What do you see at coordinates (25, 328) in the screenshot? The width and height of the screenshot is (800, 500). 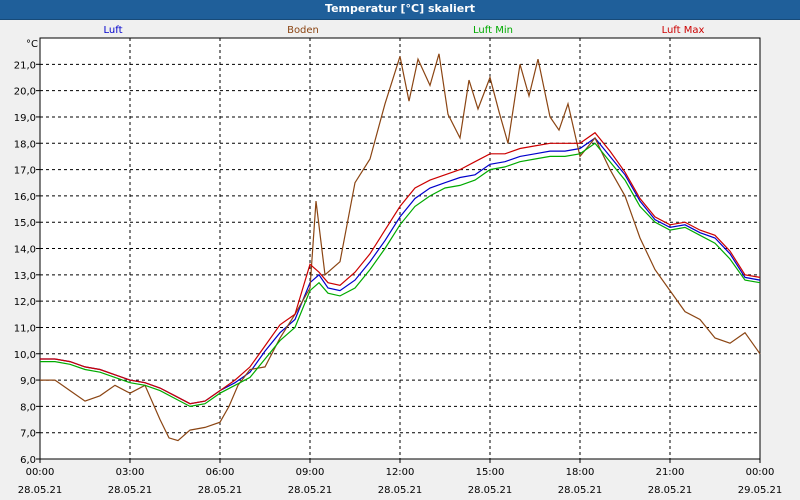 I see `y-tick-label: 11,0` at bounding box center [25, 328].